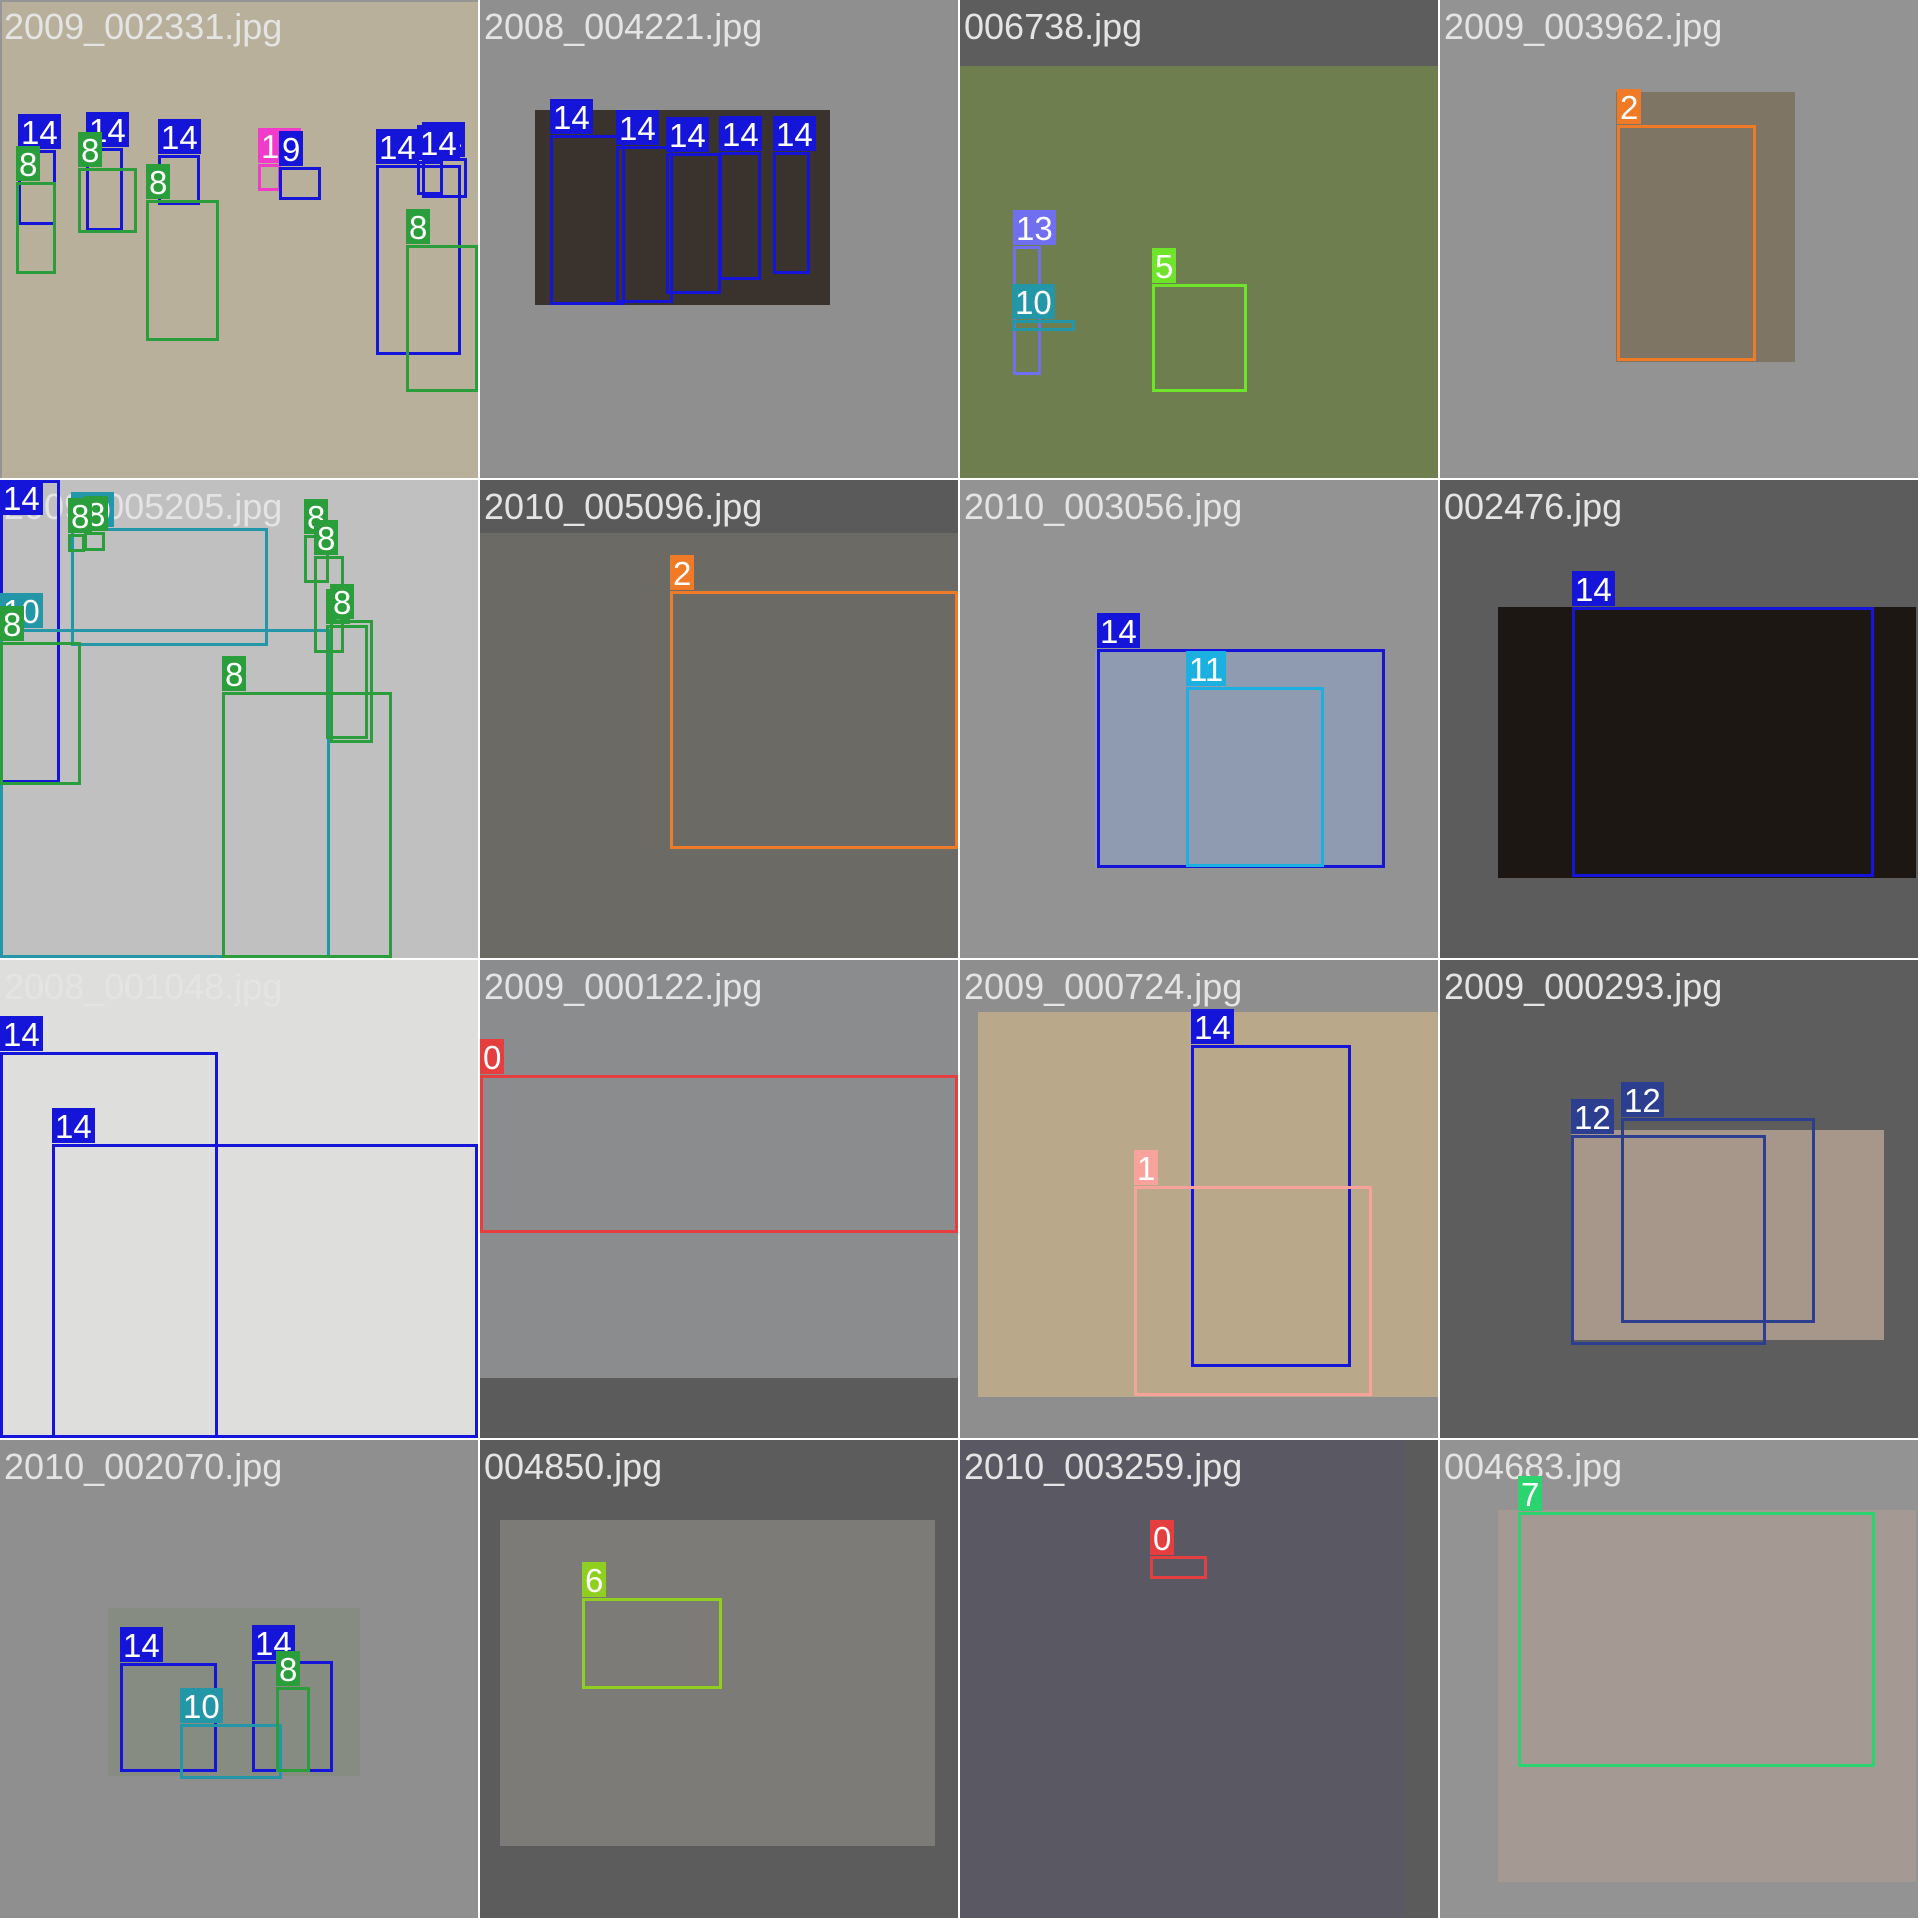  Describe the element at coordinates (1583, 986) in the screenshot. I see `image-filename: 2009_000293.jpg` at that location.